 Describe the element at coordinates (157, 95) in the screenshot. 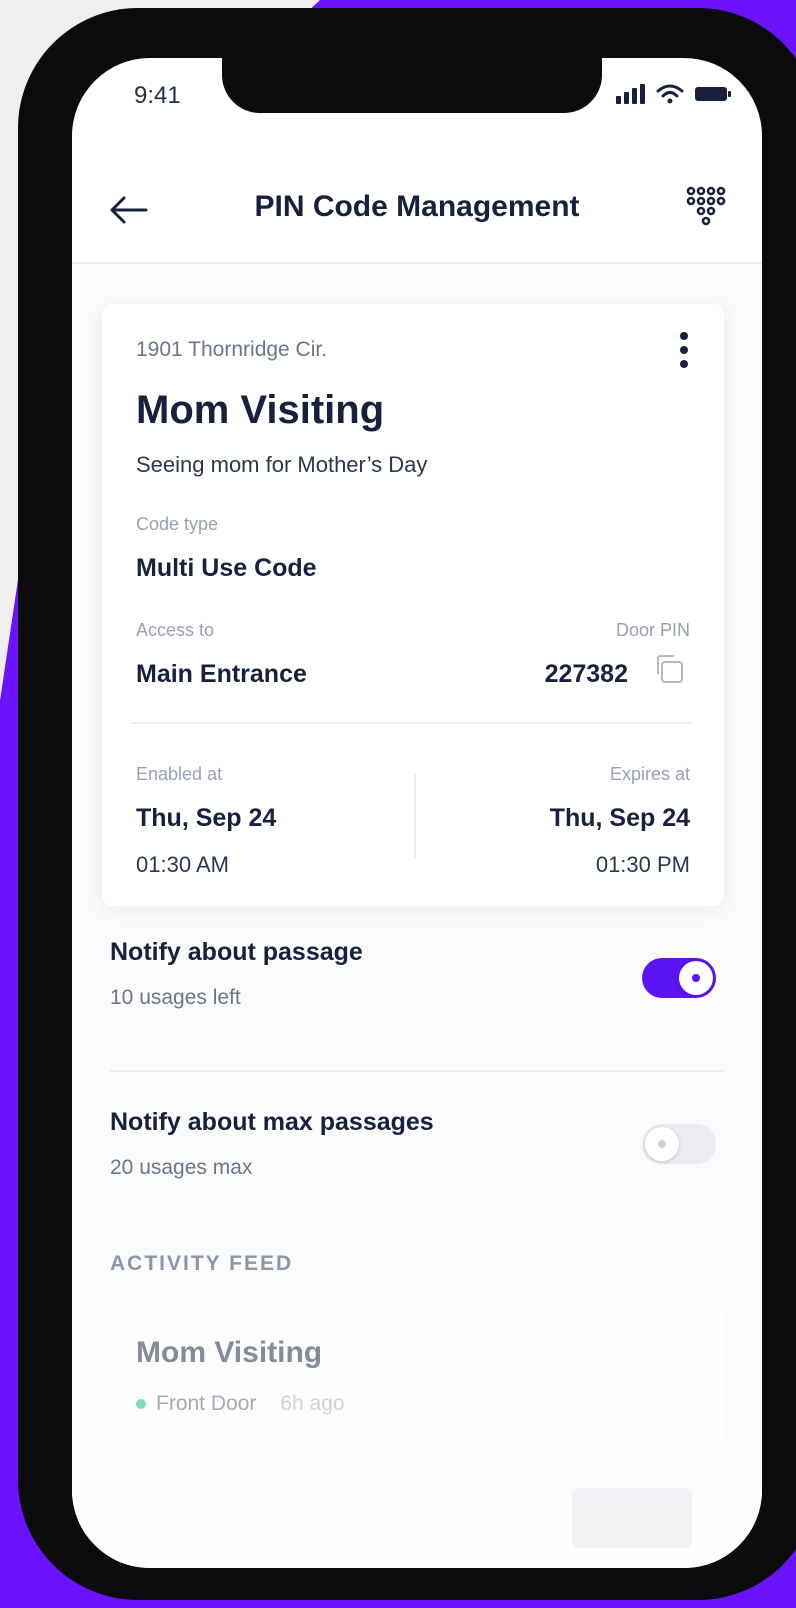

I see `status-time: 9:41` at that location.